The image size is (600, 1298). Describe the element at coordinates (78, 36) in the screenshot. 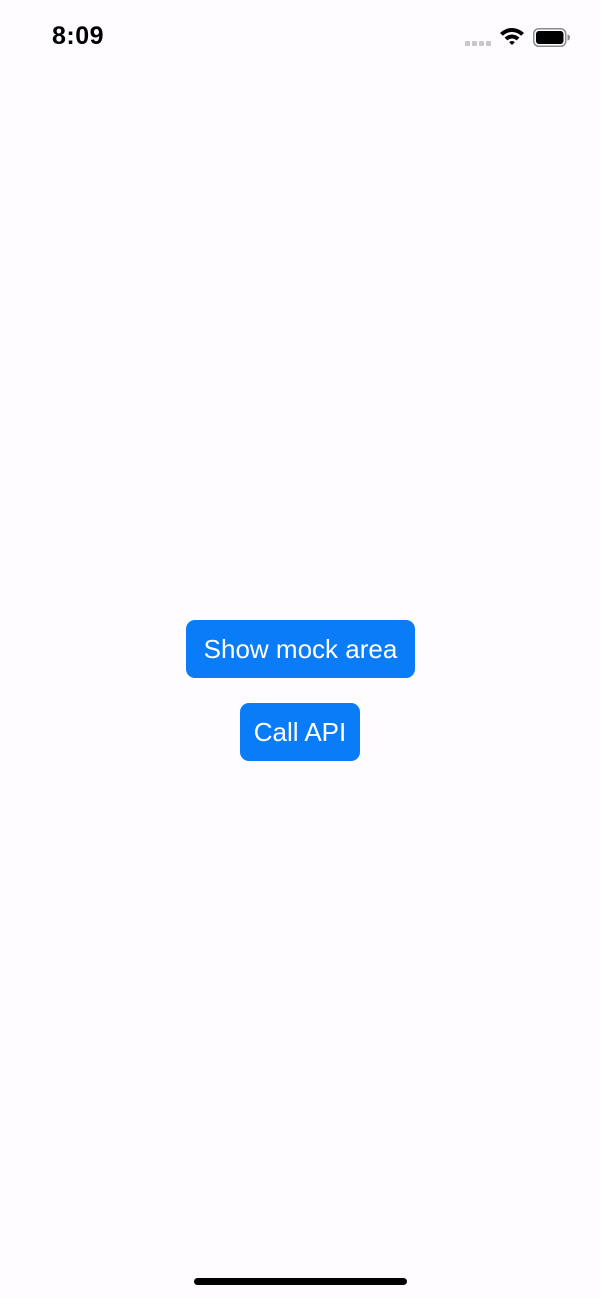

I see `status-time: 8:09` at that location.